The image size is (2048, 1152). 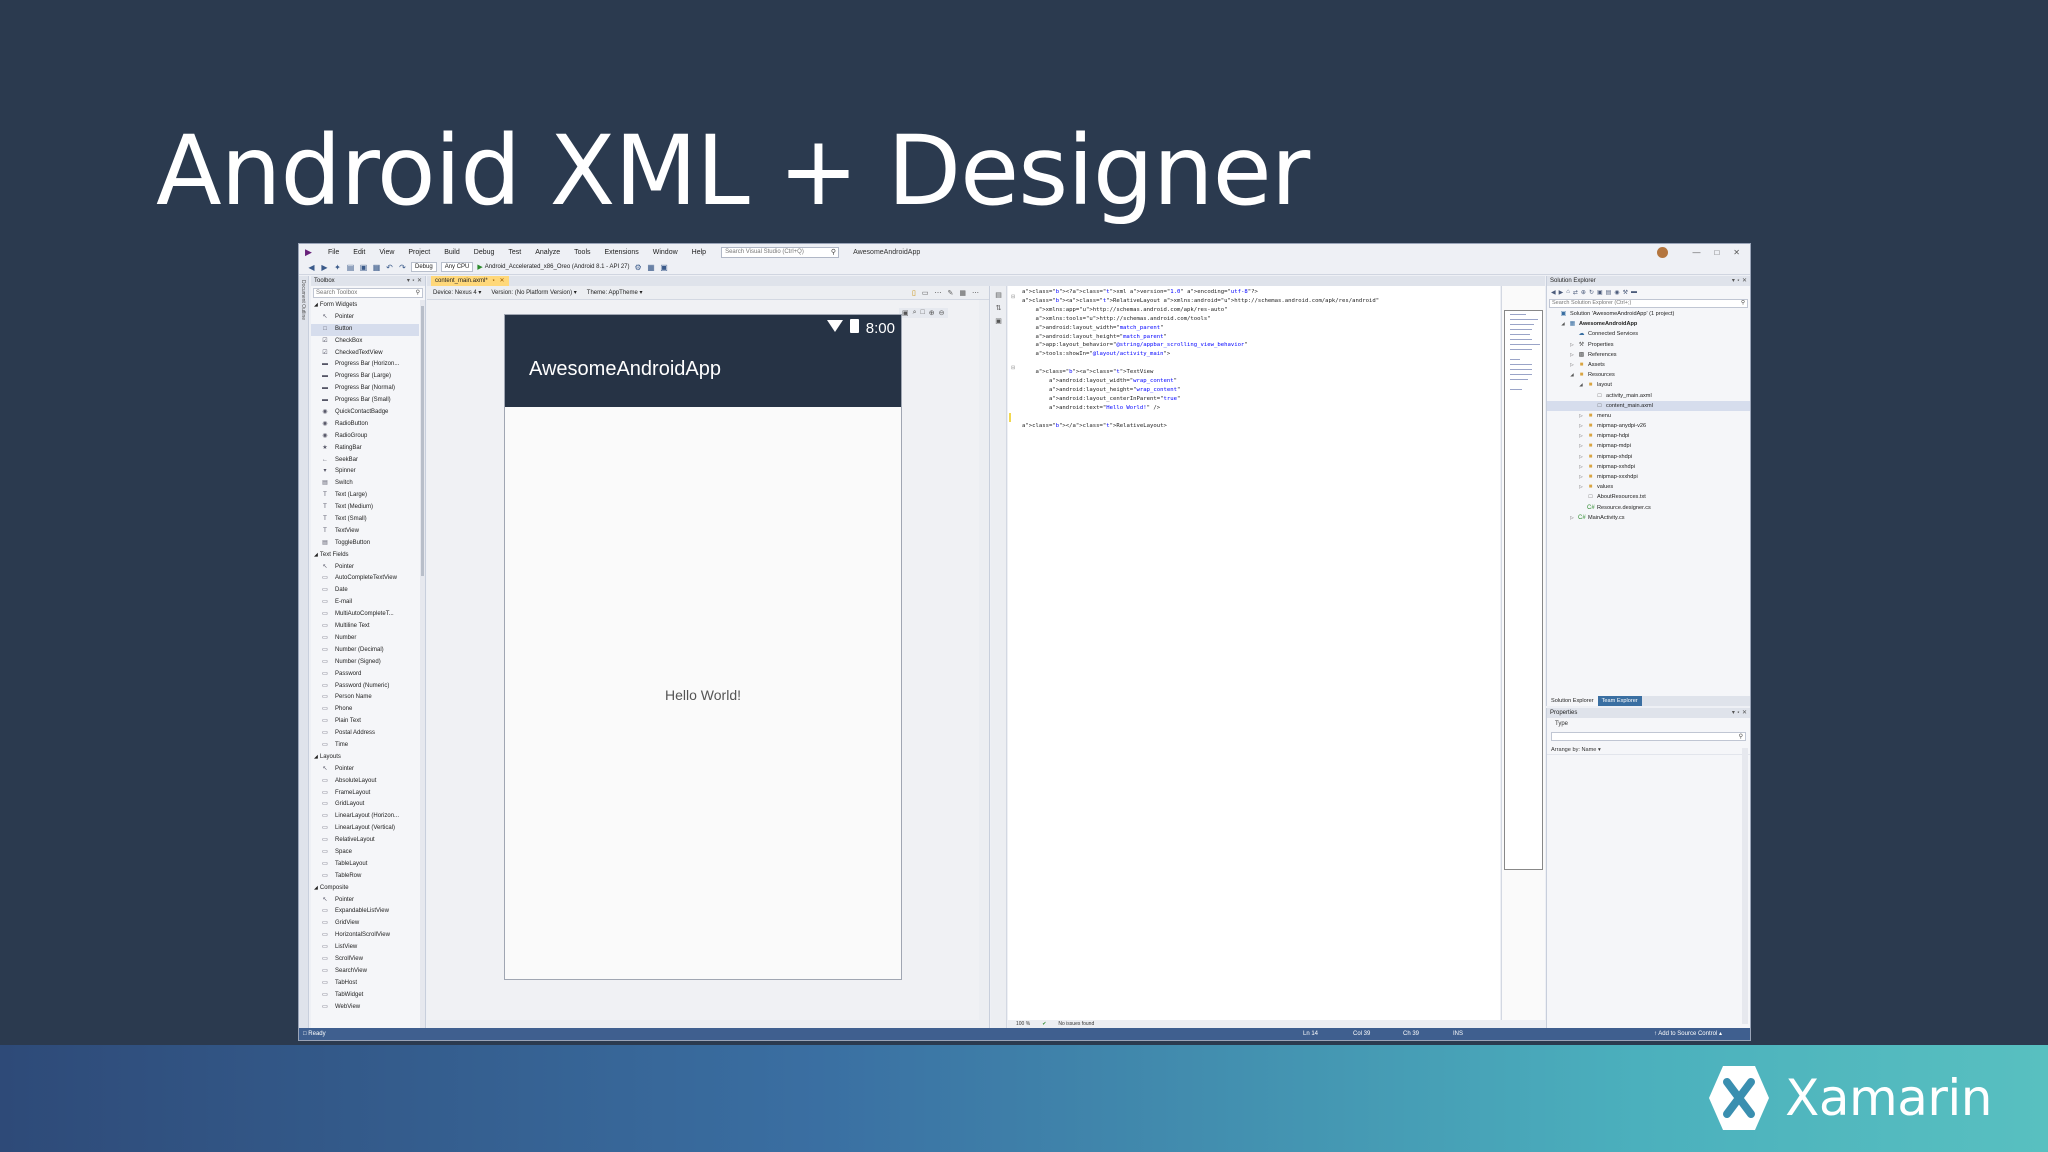 I want to click on tree-item: ▷ ■ menu, so click(x=1648, y=416).